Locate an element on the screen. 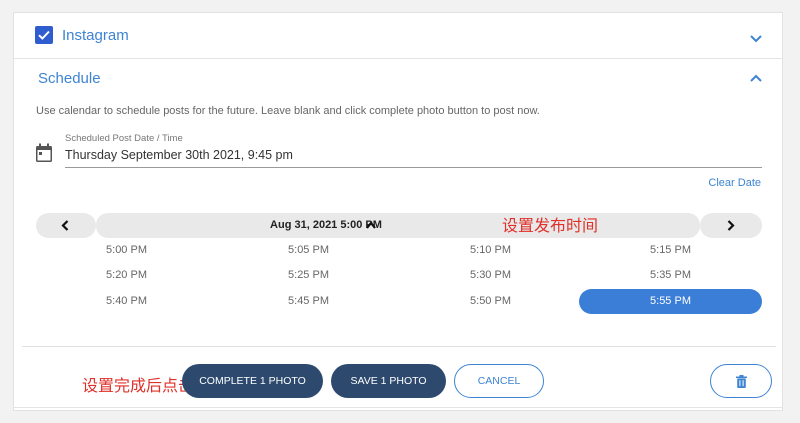 The width and height of the screenshot is (800, 423). time-slot: 5:35 PM is located at coordinates (670, 275).